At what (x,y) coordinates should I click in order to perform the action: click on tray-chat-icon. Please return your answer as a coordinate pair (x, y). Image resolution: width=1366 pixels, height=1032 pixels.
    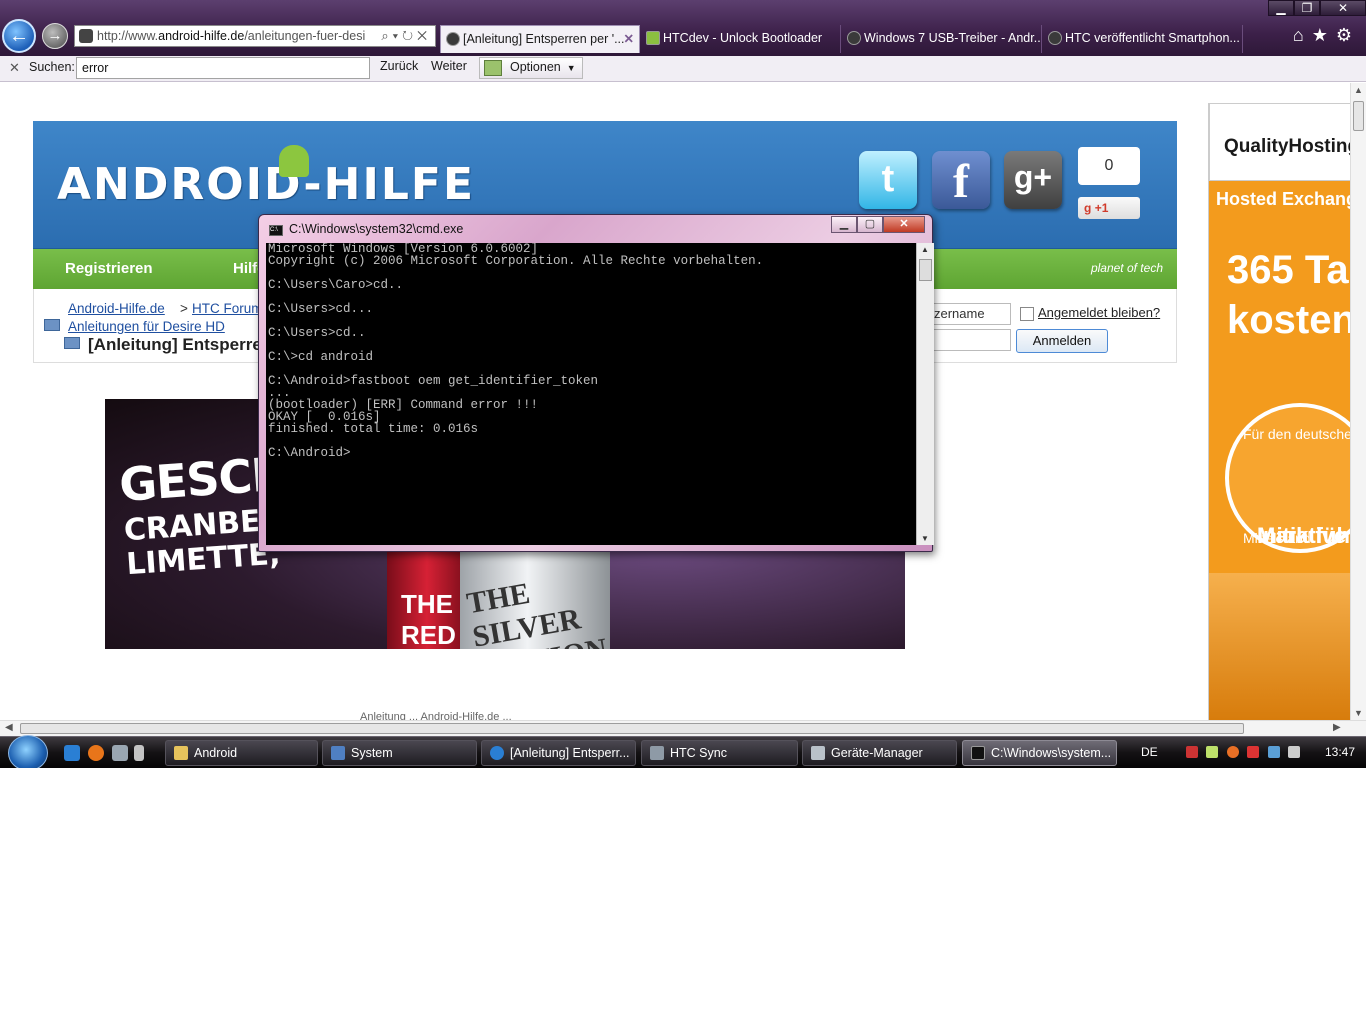
    Looking at the image, I should click on (1212, 752).